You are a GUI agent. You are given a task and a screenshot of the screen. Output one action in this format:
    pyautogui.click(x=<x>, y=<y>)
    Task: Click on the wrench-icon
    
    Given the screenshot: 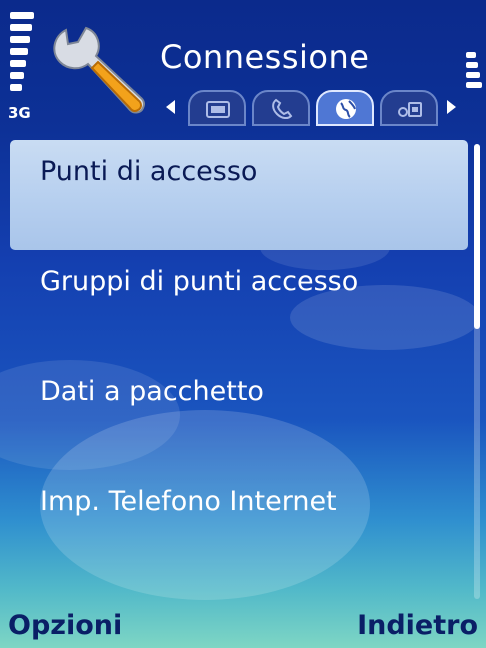 What is the action you would take?
    pyautogui.click(x=98, y=72)
    